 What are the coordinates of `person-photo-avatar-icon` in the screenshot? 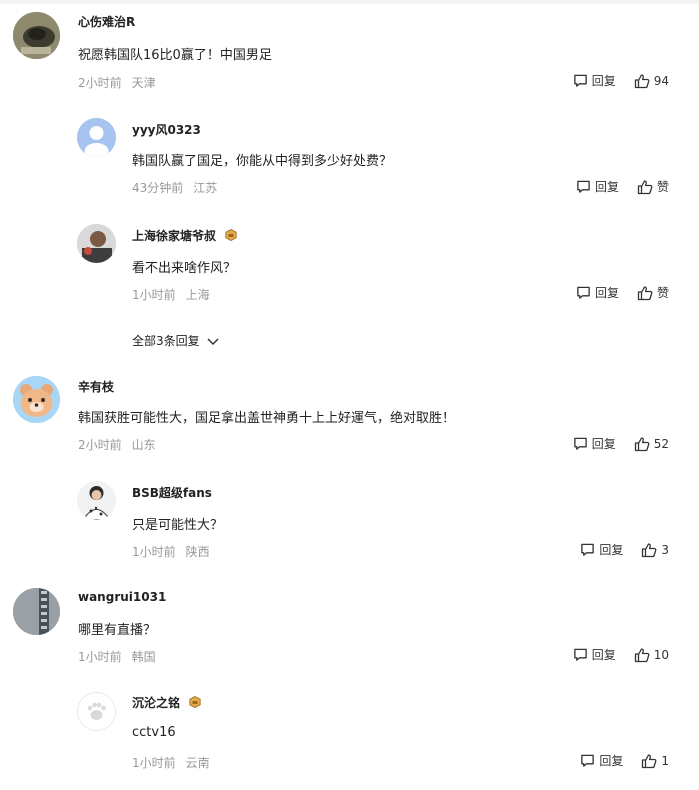 It's located at (96, 500).